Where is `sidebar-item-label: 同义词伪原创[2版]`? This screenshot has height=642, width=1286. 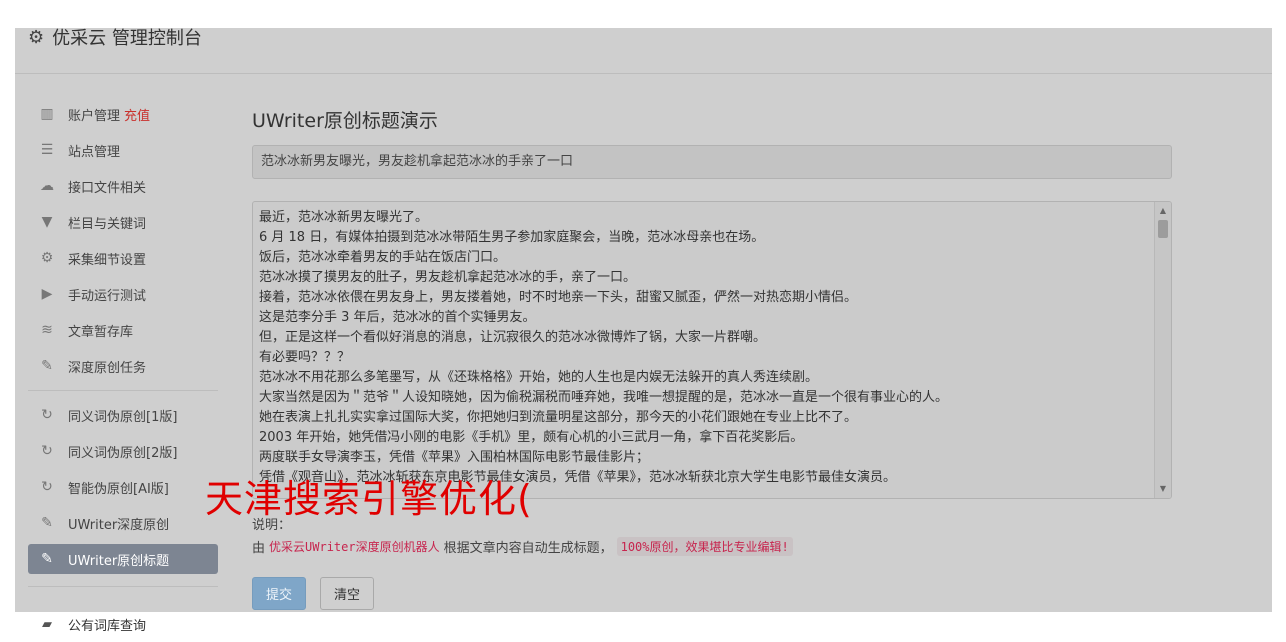
sidebar-item-label: 同义词伪原创[2版] is located at coordinates (123, 453).